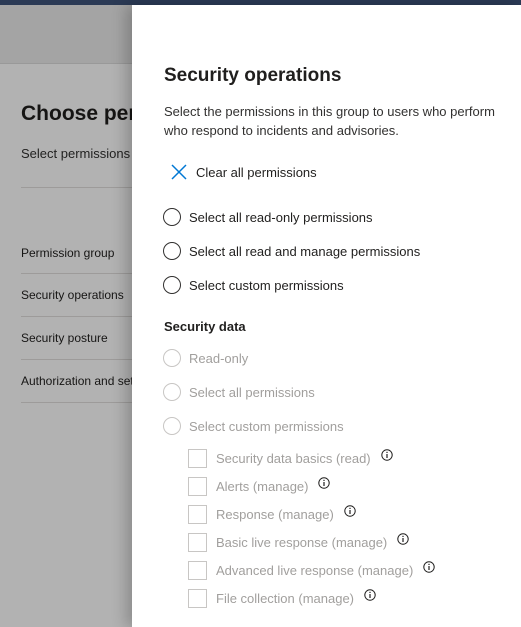  I want to click on checkbox-response-manage: Response (manage), so click(272, 514).